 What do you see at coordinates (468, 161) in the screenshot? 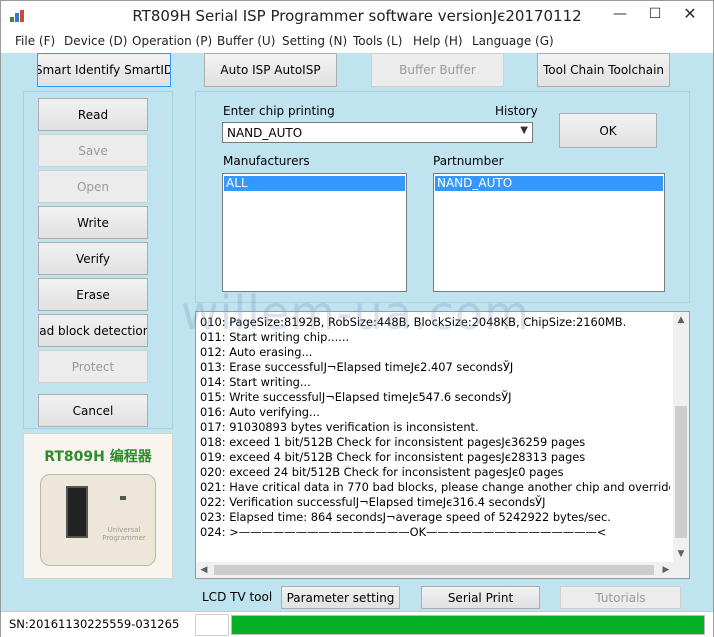
I see `partnumber-label: Partnumber` at bounding box center [468, 161].